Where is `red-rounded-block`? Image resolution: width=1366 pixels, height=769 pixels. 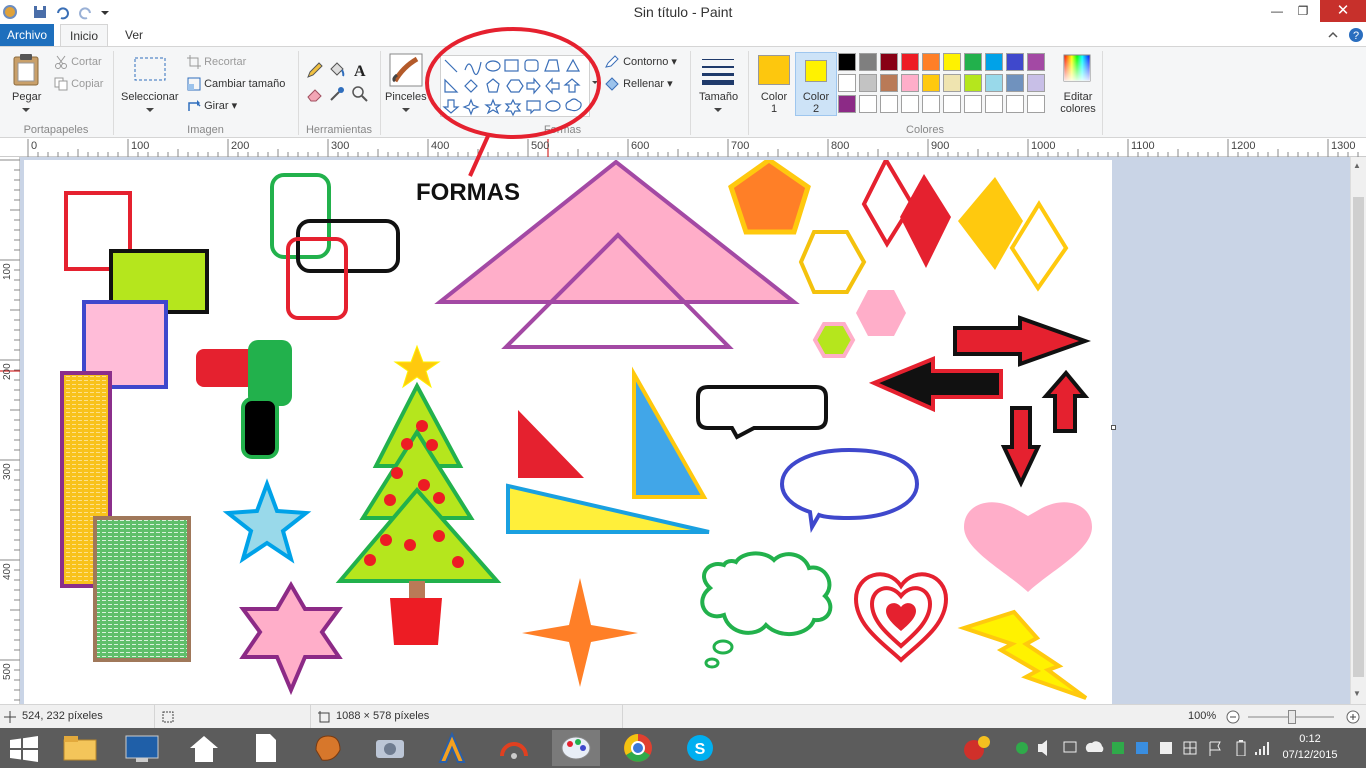 red-rounded-block is located at coordinates (226, 368).